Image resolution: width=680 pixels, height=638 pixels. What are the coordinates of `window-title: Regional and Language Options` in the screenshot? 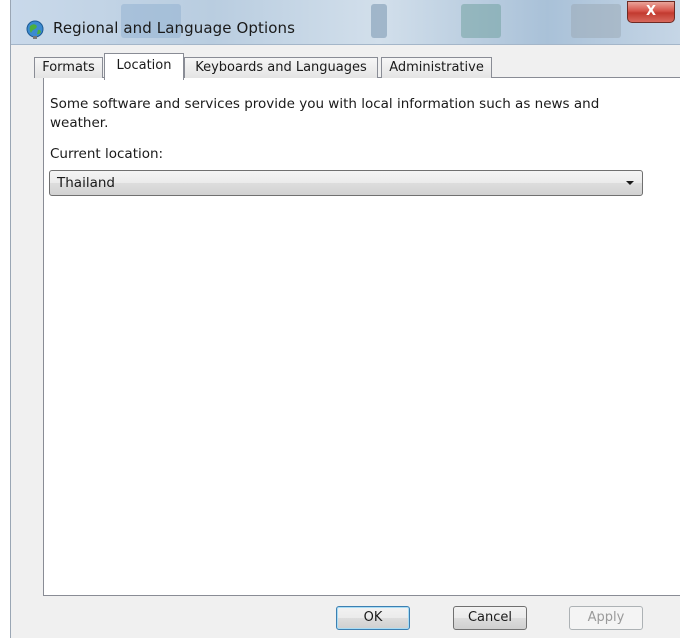 It's located at (174, 28).